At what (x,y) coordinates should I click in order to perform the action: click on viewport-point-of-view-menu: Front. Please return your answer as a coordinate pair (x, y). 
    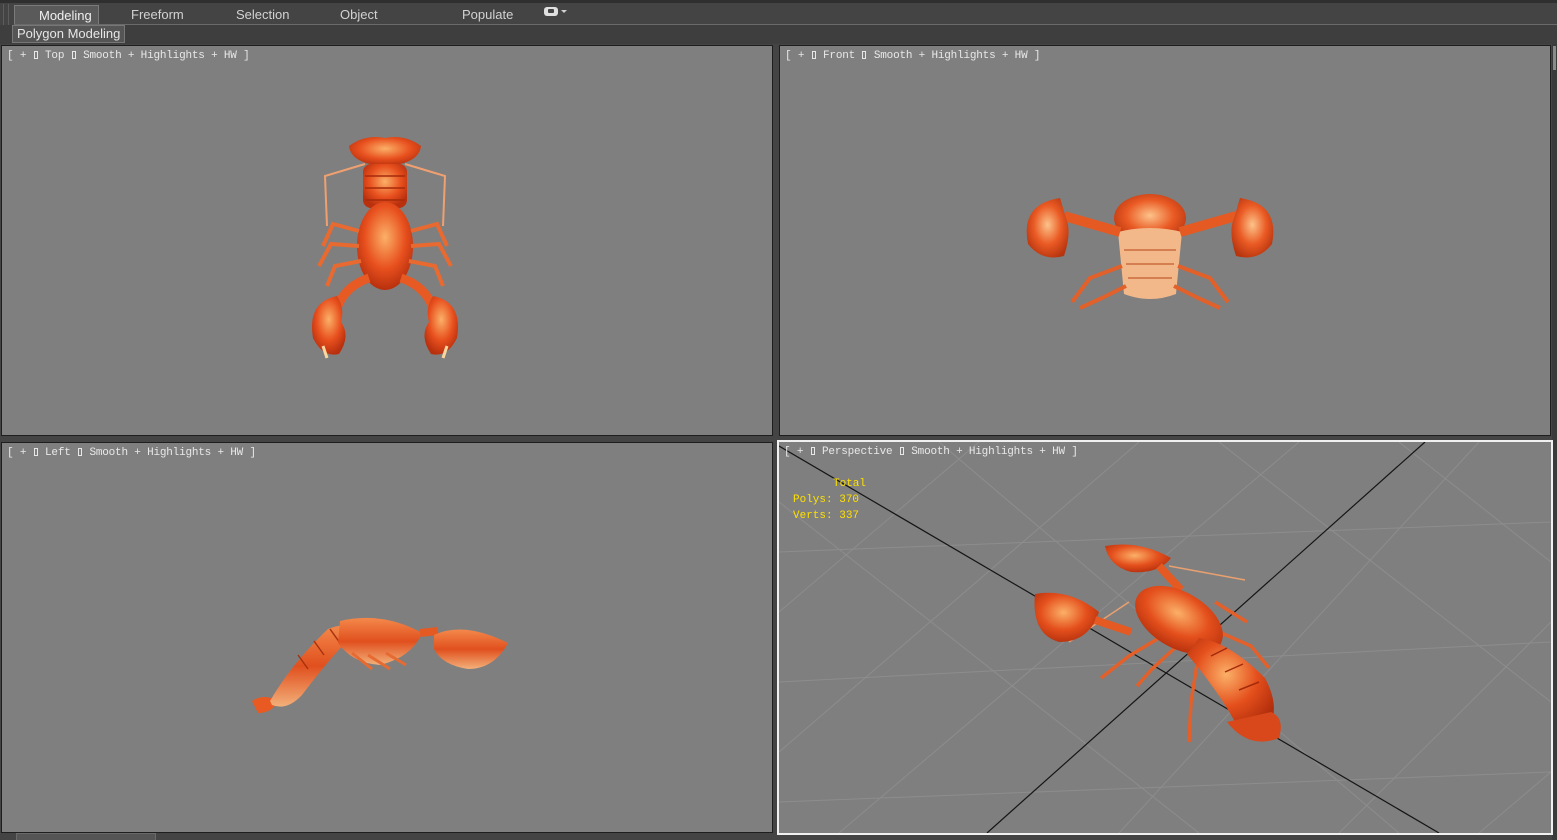
    Looking at the image, I should click on (839, 56).